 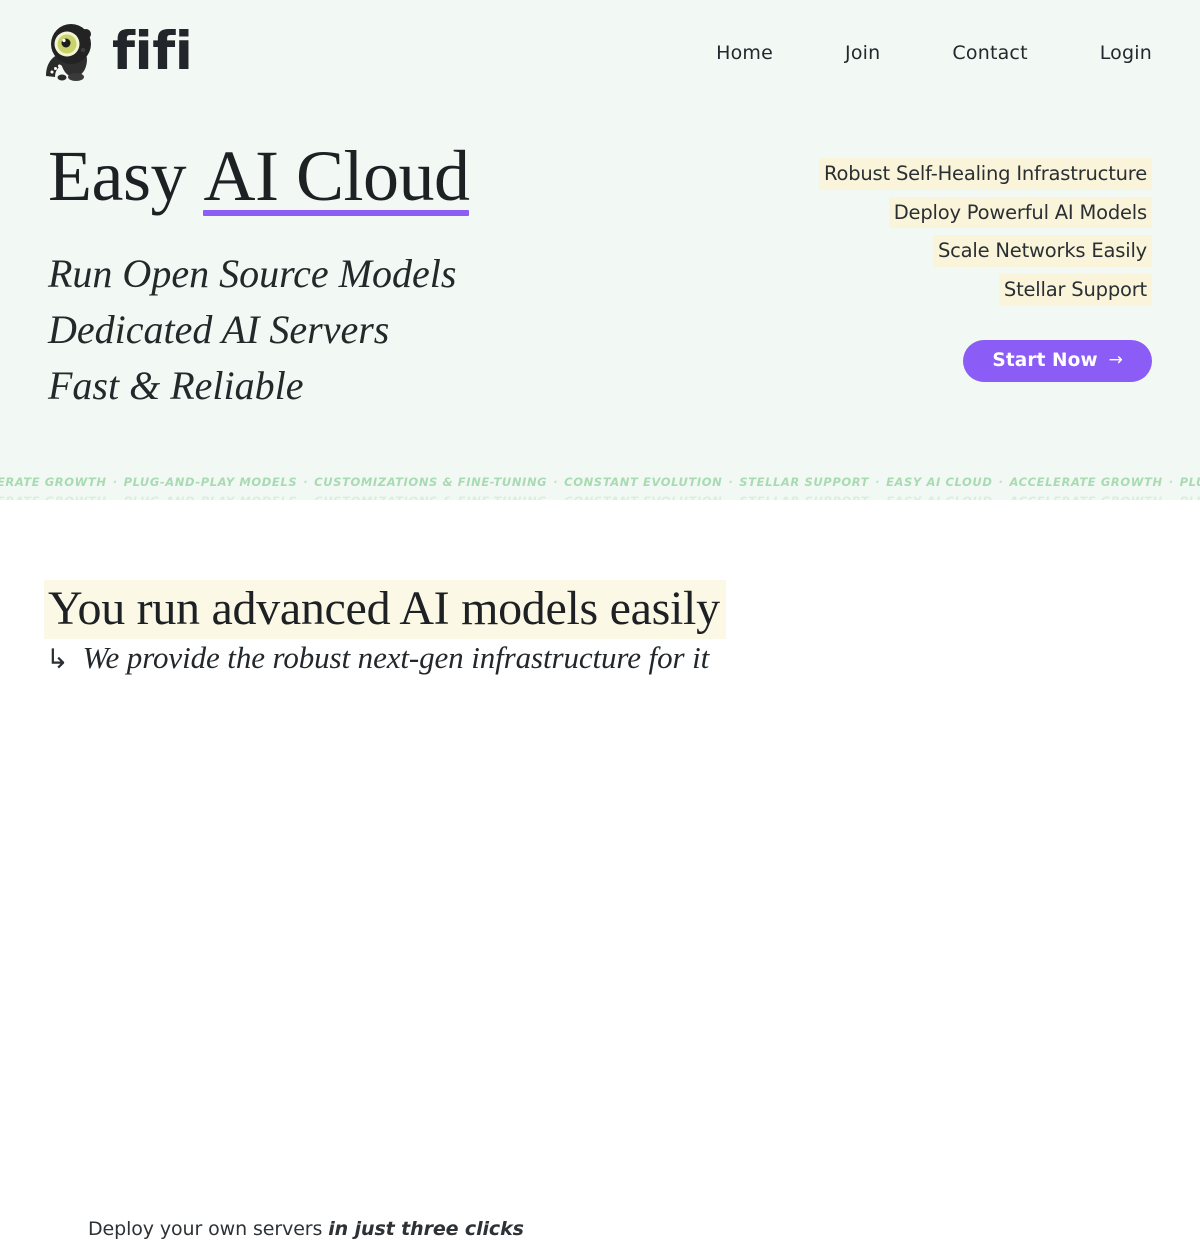 I want to click on marquee-item: CUSTOMIZATIONS & FINE-TUNING, so click(x=431, y=482).